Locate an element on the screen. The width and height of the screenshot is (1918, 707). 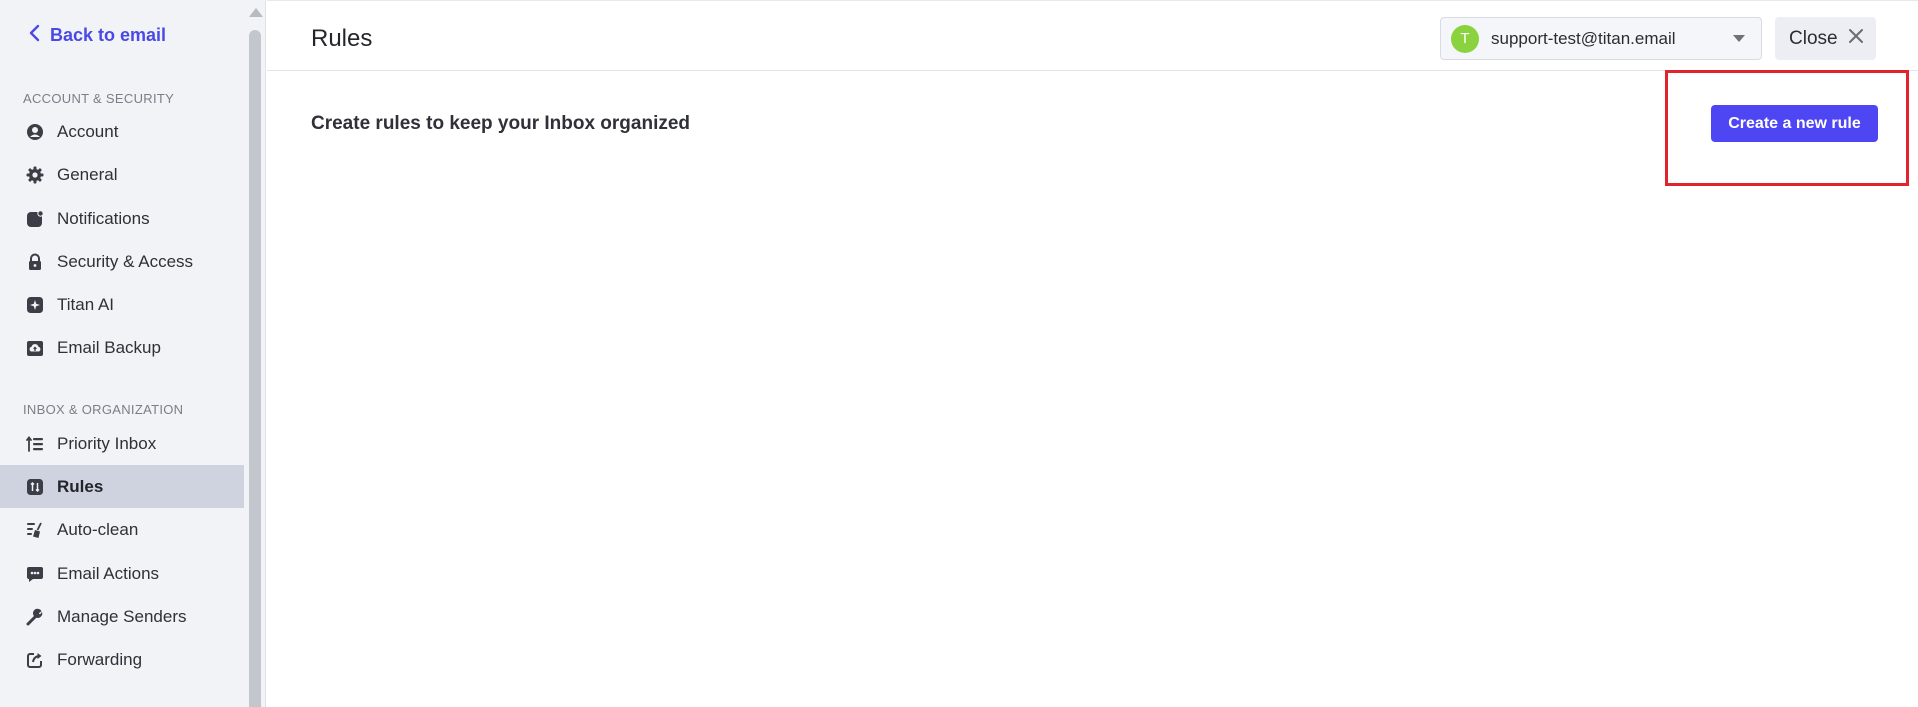
forward-icon is located at coordinates (35, 660).